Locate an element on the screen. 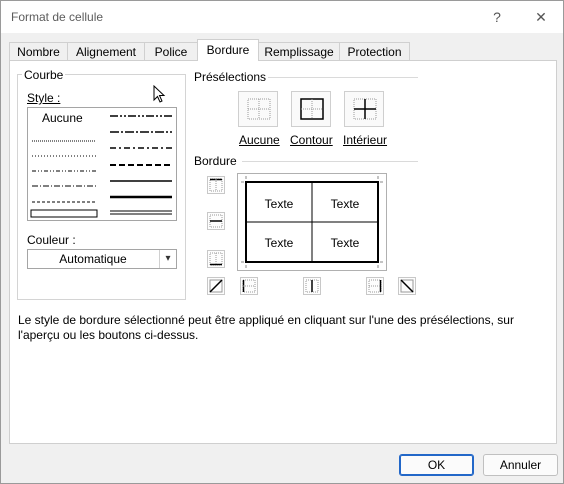 The image size is (564, 484). border-inside-vertical-button is located at coordinates (312, 286).